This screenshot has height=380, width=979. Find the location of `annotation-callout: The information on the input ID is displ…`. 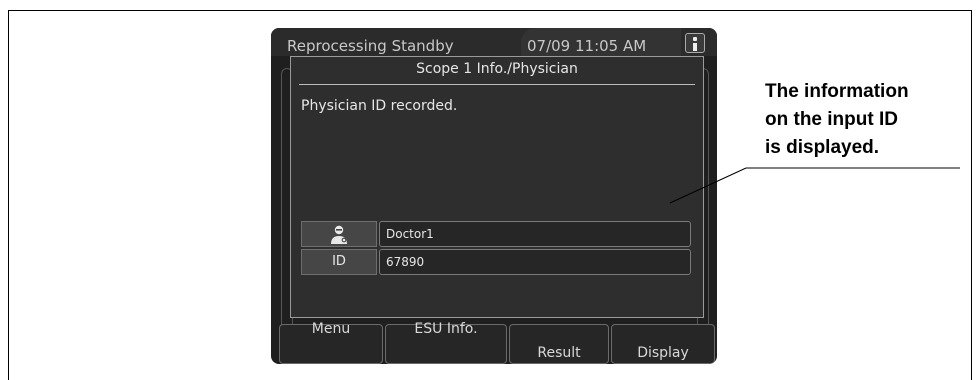

annotation-callout: The information on the input ID is displ… is located at coordinates (870, 120).